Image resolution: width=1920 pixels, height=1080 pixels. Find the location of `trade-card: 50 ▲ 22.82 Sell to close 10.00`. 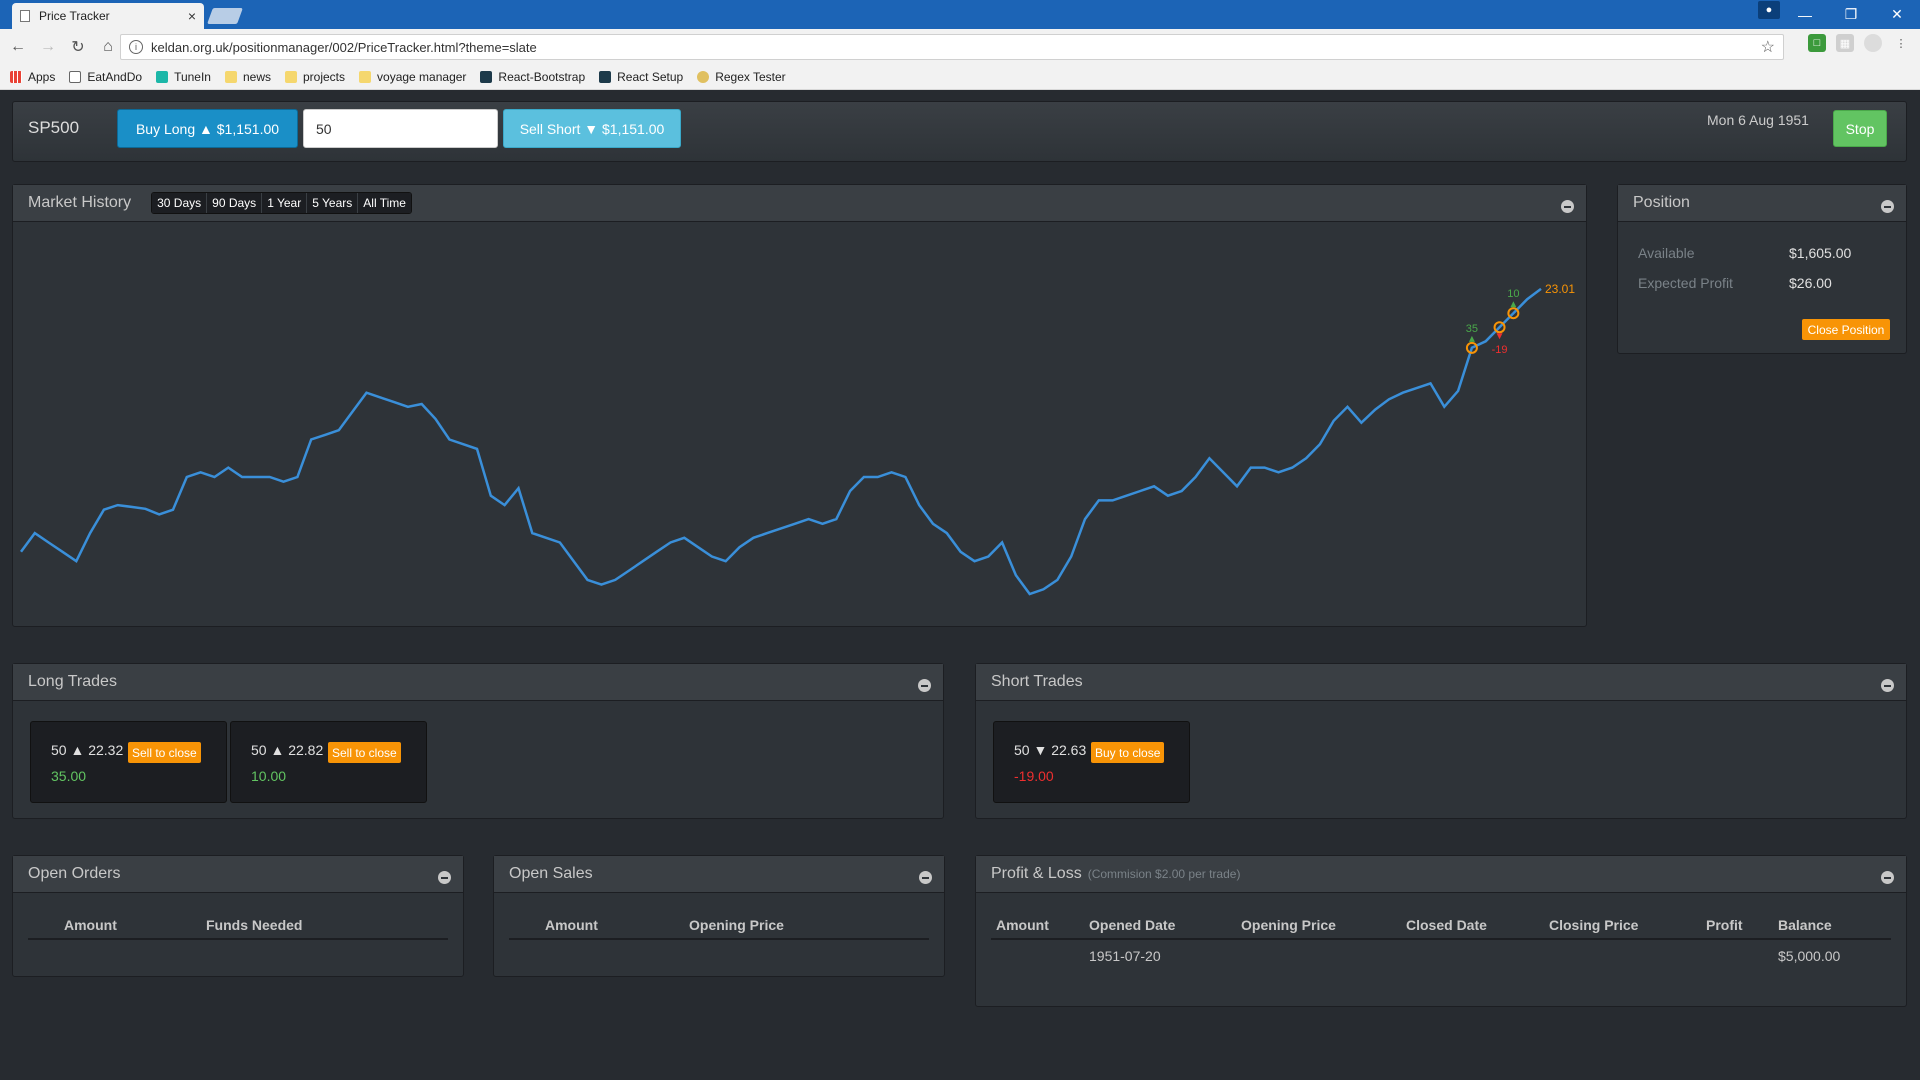

trade-card: 50 ▲ 22.82 Sell to close 10.00 is located at coordinates (328, 762).